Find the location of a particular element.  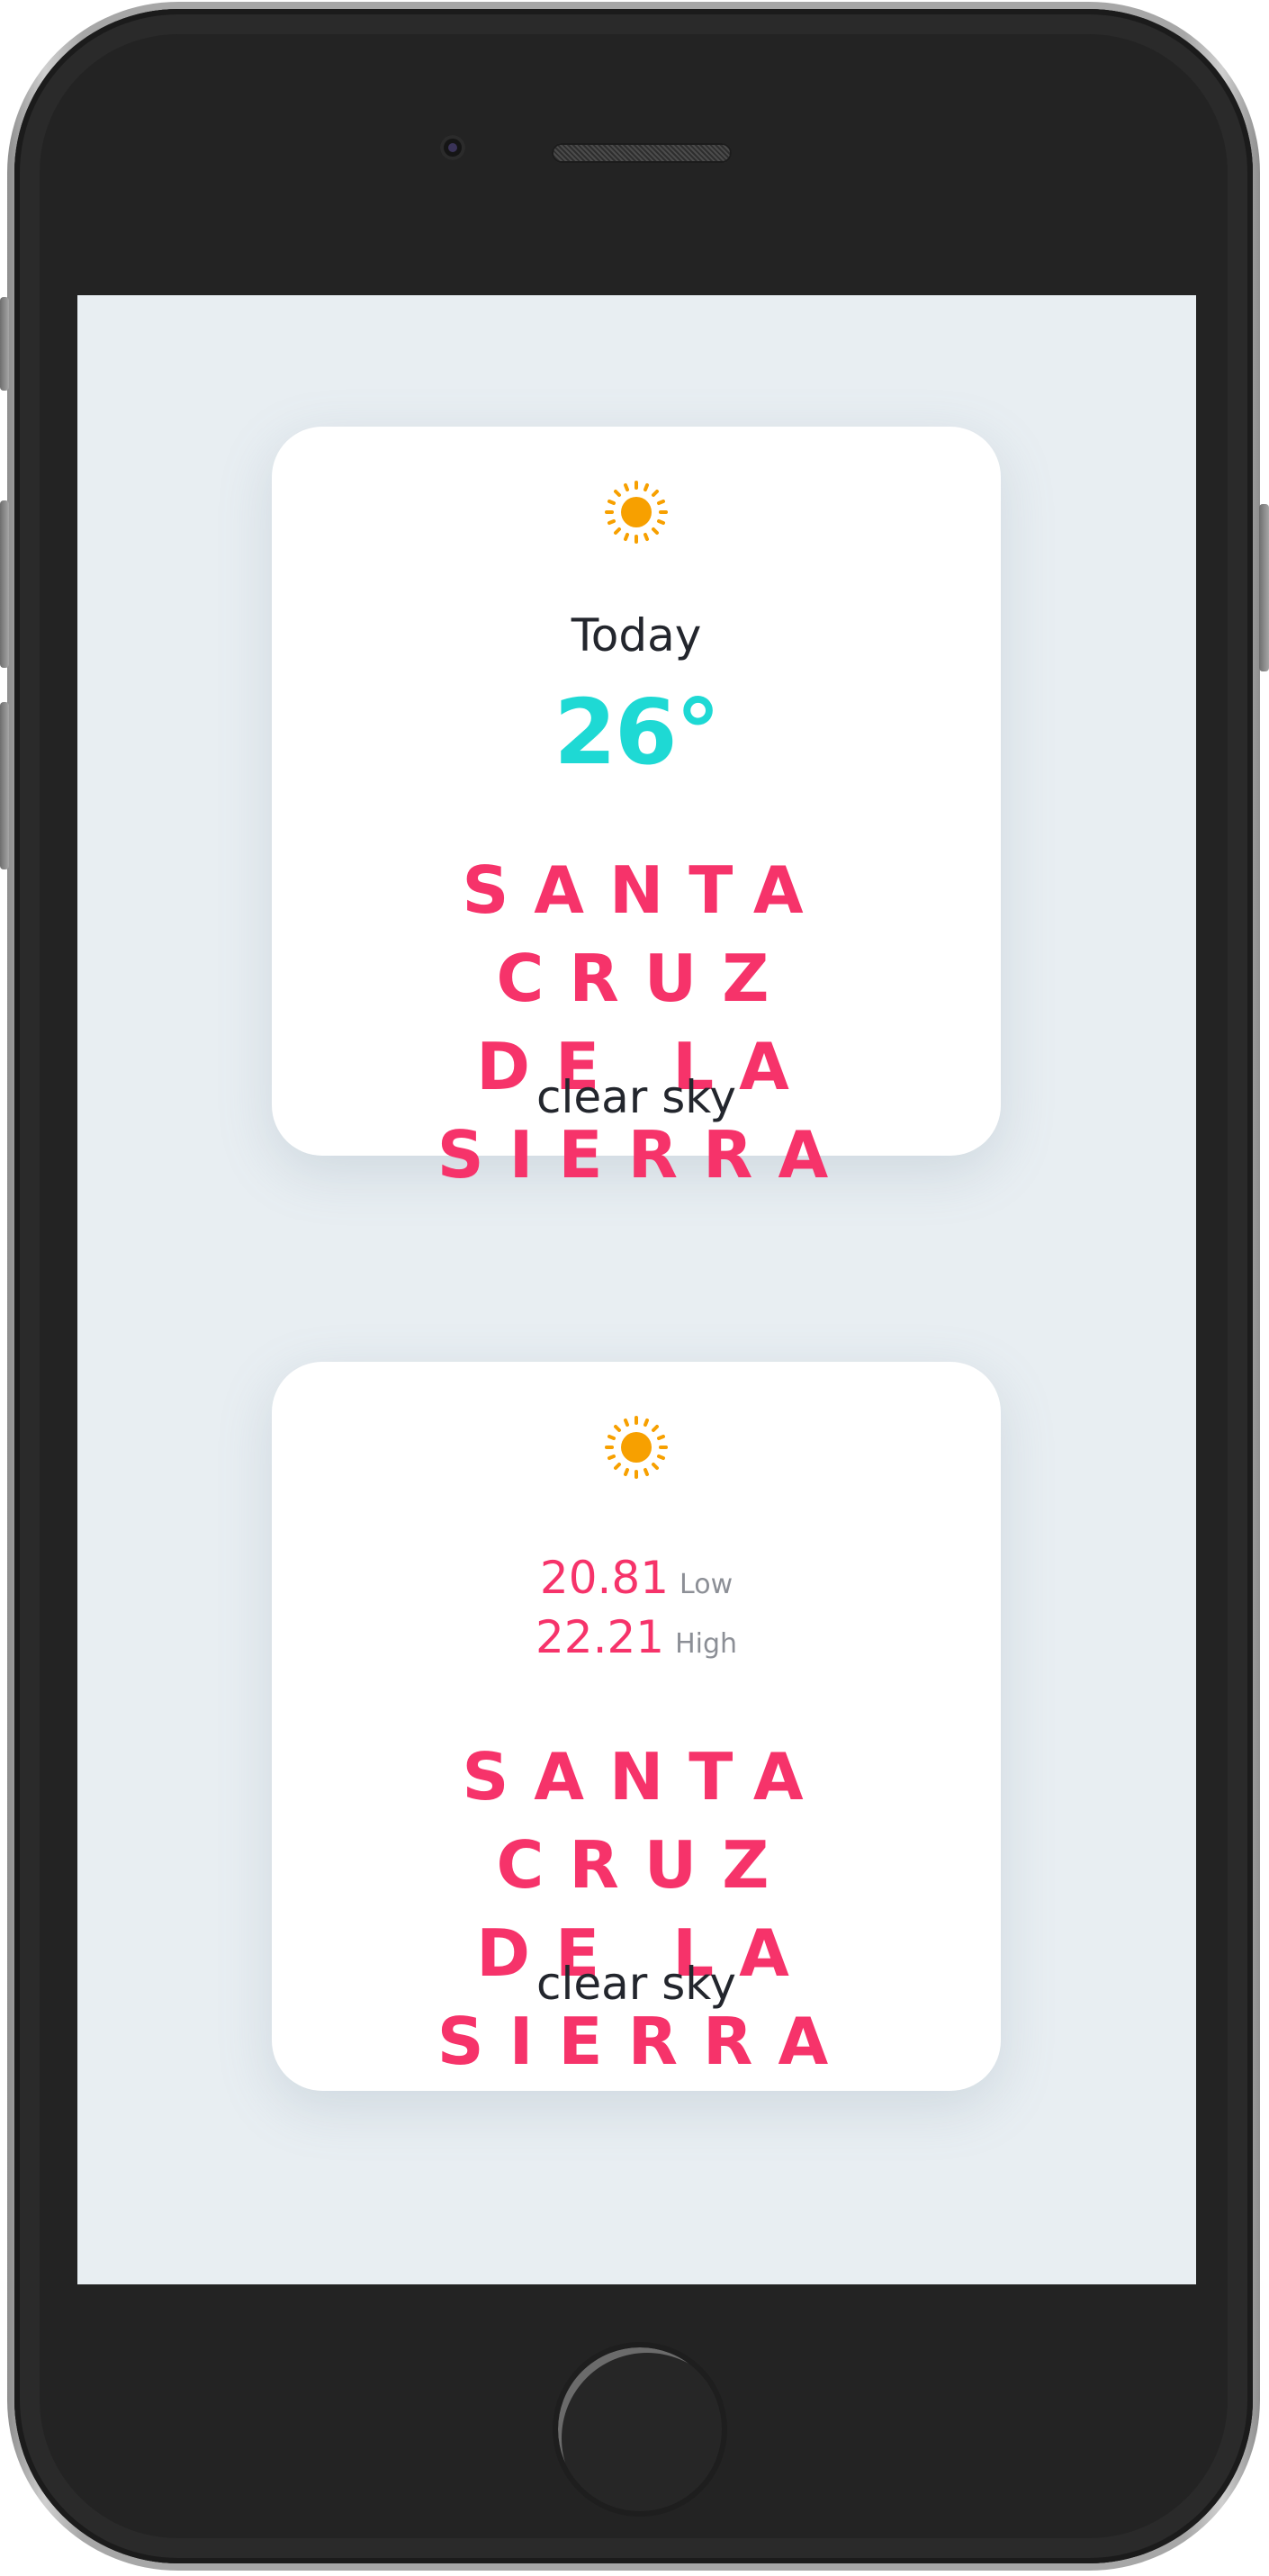

low-temperature-label: Low is located at coordinates (707, 1584).